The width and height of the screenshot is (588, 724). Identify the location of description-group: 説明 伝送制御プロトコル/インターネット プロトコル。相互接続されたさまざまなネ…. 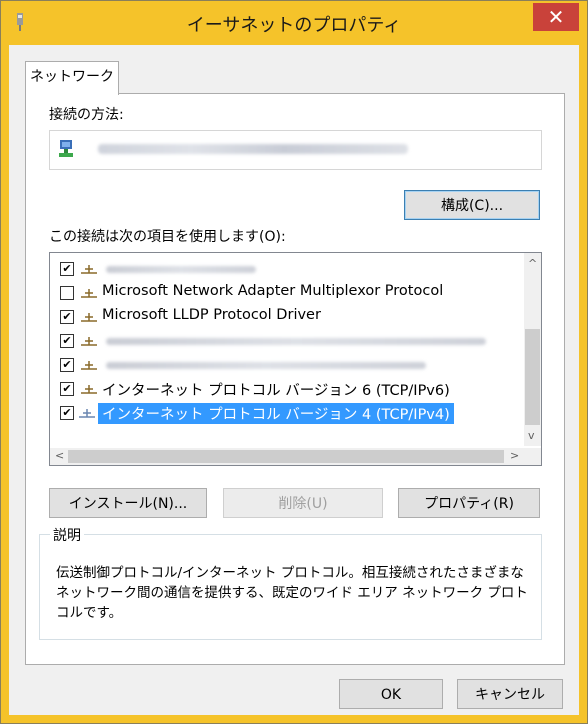
(290, 582).